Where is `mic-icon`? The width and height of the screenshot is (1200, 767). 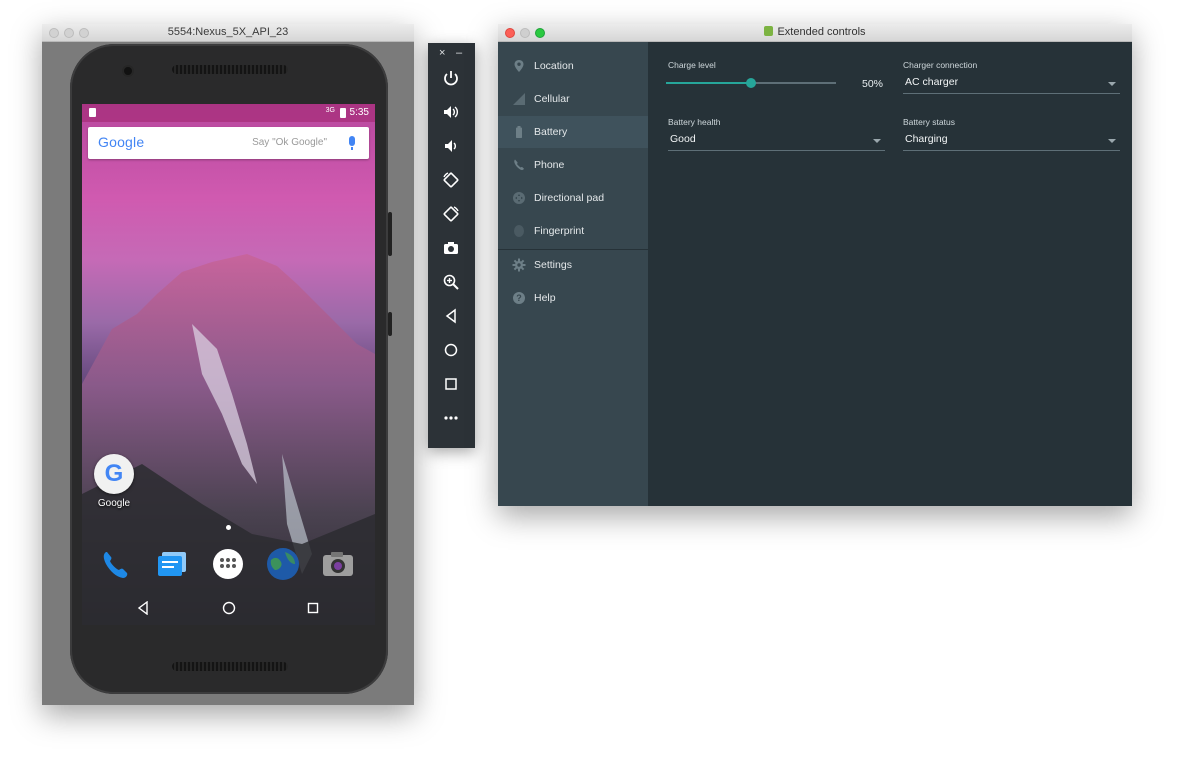
mic-icon is located at coordinates (352, 143).